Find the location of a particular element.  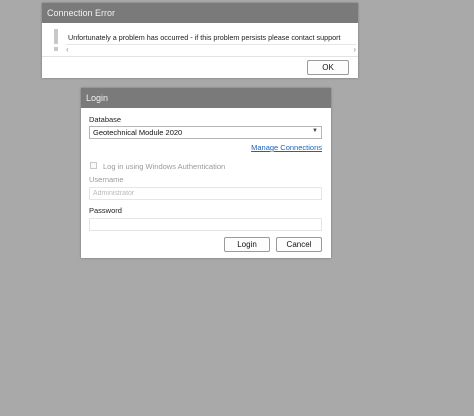

warning-exclamation-icon is located at coordinates (56, 41).